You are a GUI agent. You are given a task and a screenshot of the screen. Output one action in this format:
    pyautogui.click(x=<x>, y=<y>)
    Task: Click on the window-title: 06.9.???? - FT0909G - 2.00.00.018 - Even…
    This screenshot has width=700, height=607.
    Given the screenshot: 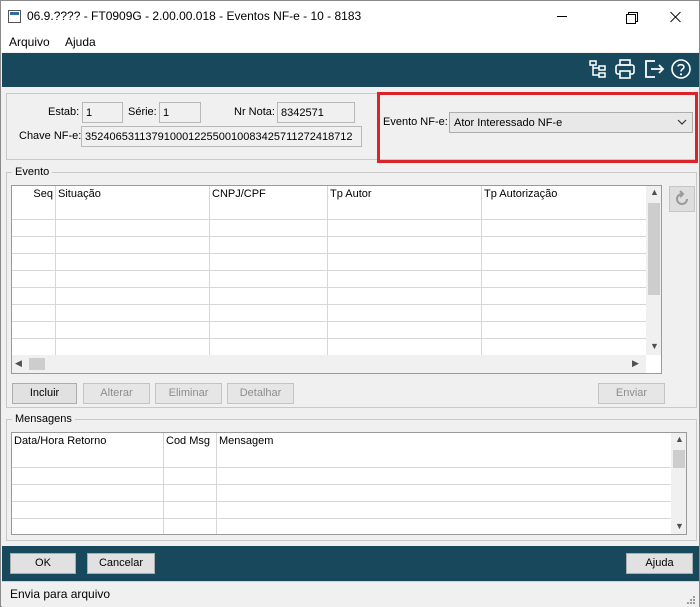 What is the action you would take?
    pyautogui.click(x=194, y=16)
    